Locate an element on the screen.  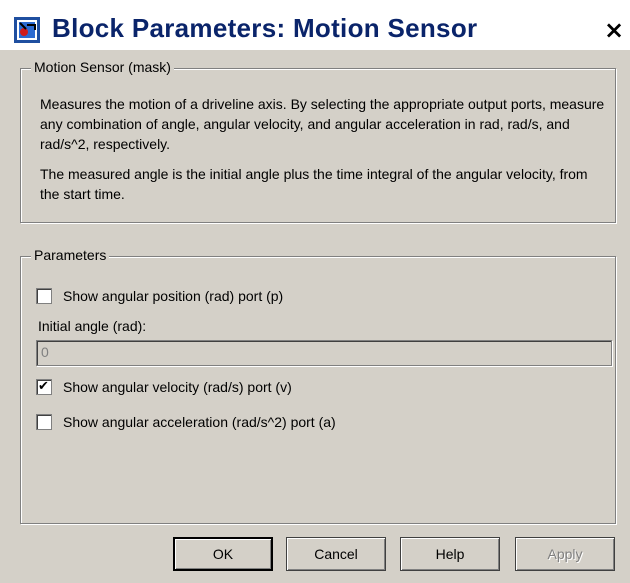
show-velocity-row: Show angular velocity (rad/s) port (v) is located at coordinates (164, 387).